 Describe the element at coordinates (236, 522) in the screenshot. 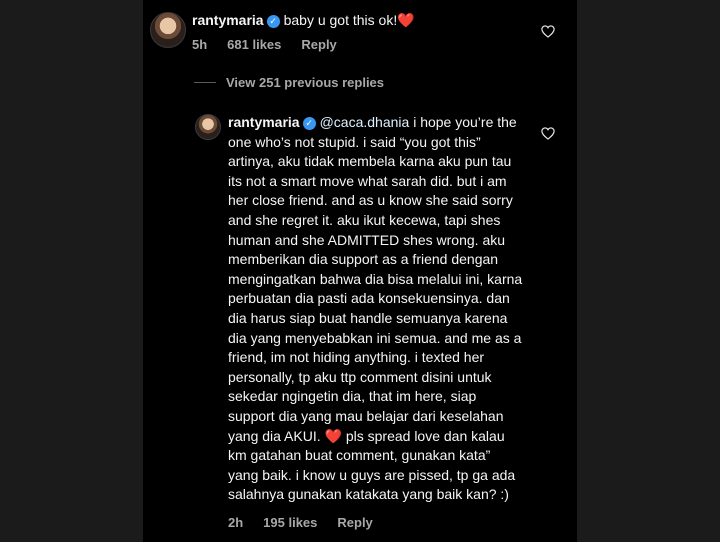

I see `reply-time: 2h` at that location.